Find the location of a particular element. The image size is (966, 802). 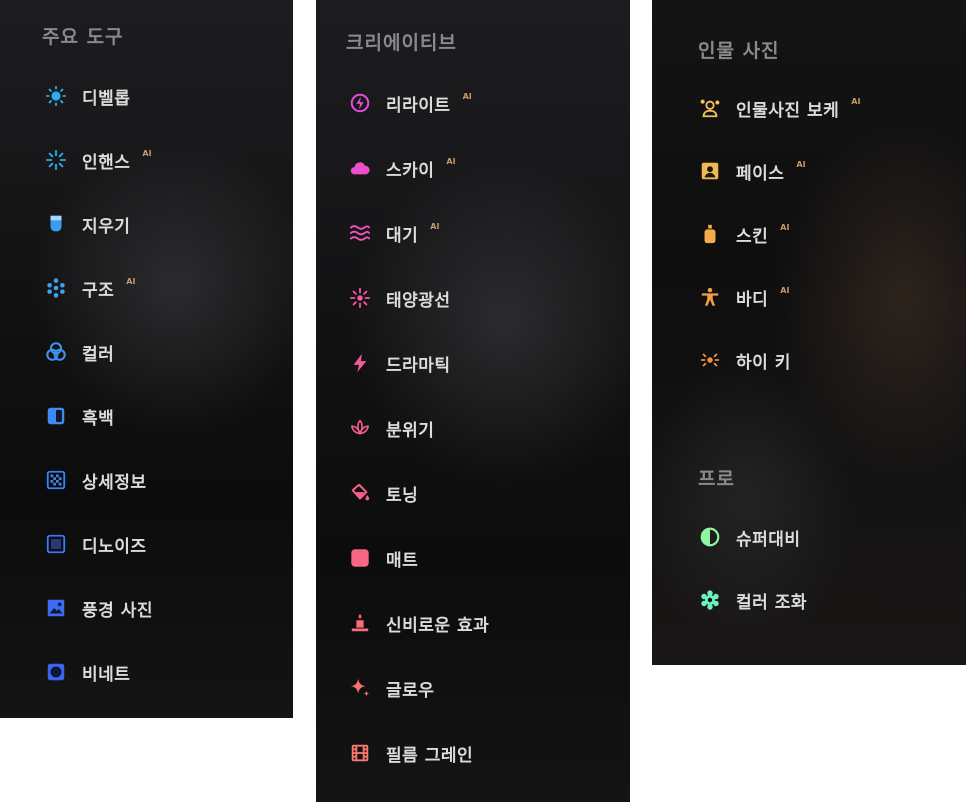

tool-label: 인핸스 is located at coordinates (106, 162).